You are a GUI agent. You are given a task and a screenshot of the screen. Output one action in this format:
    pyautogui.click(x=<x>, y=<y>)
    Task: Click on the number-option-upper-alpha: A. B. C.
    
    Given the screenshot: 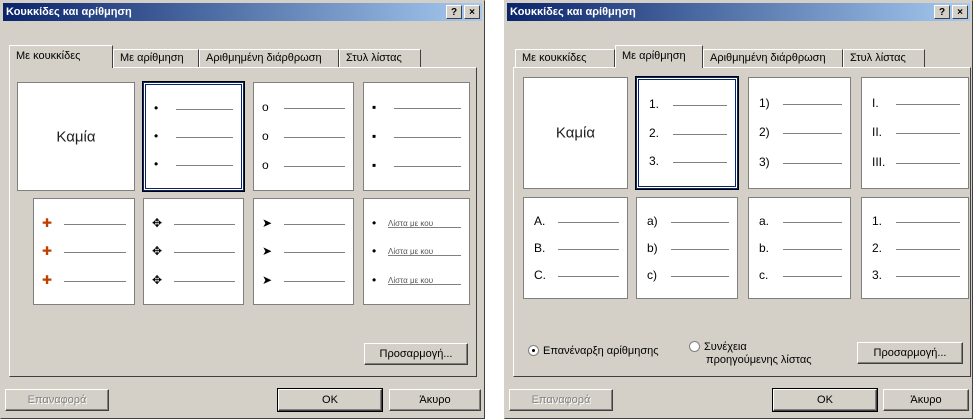 What is the action you would take?
    pyautogui.click(x=575, y=248)
    